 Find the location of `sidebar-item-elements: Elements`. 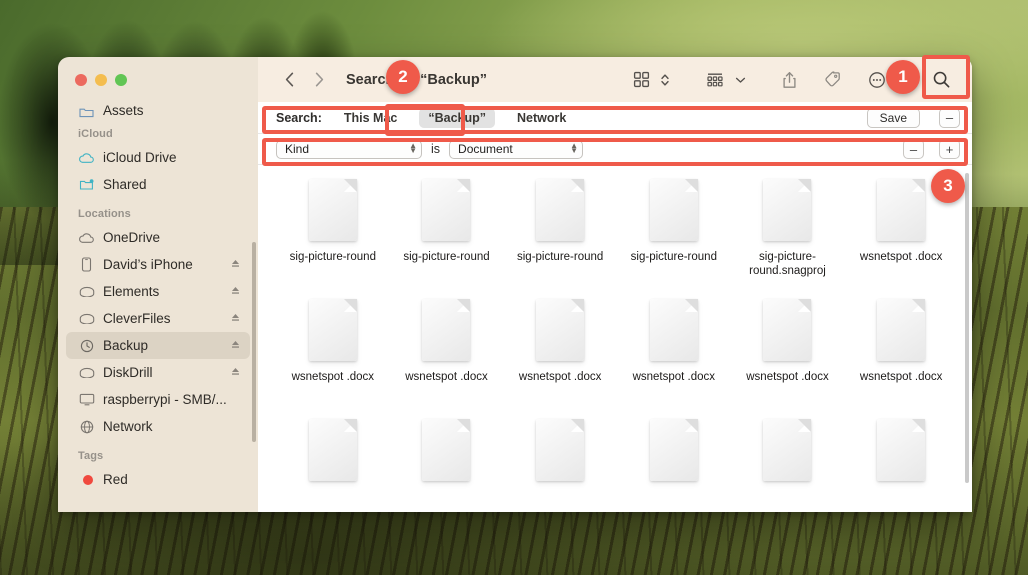

sidebar-item-elements: Elements is located at coordinates (158, 291).